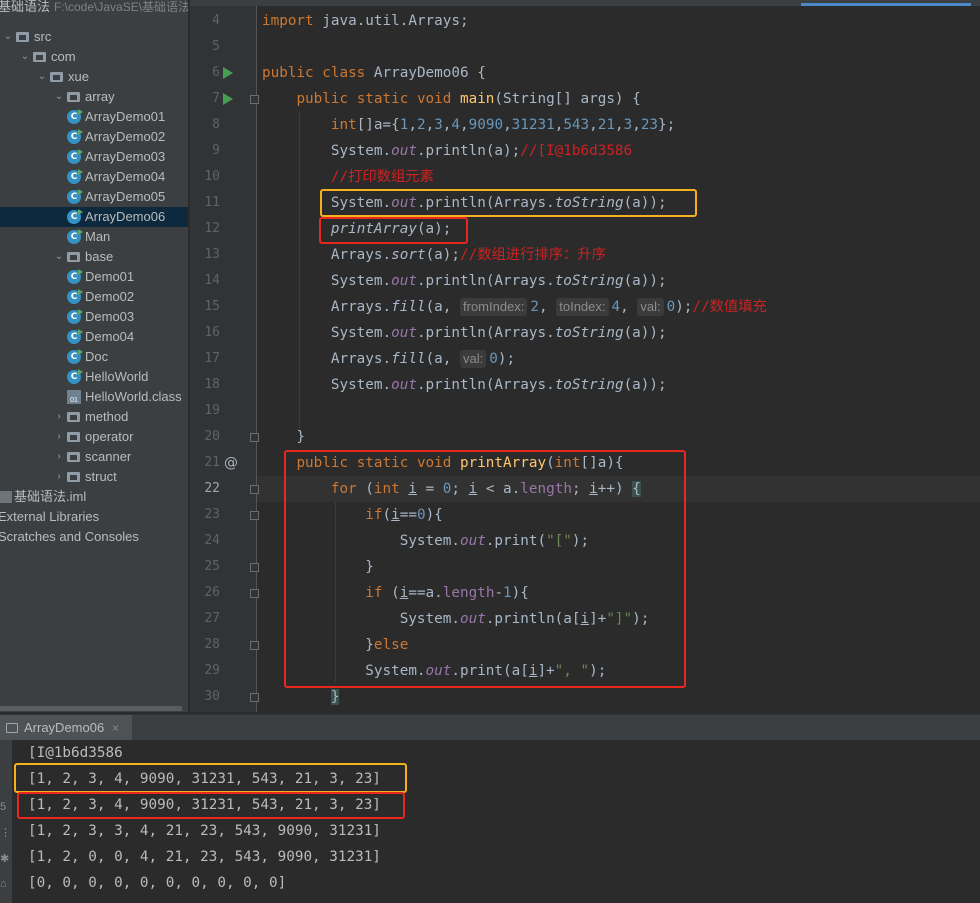  I want to click on line-number: 28, so click(212, 644).